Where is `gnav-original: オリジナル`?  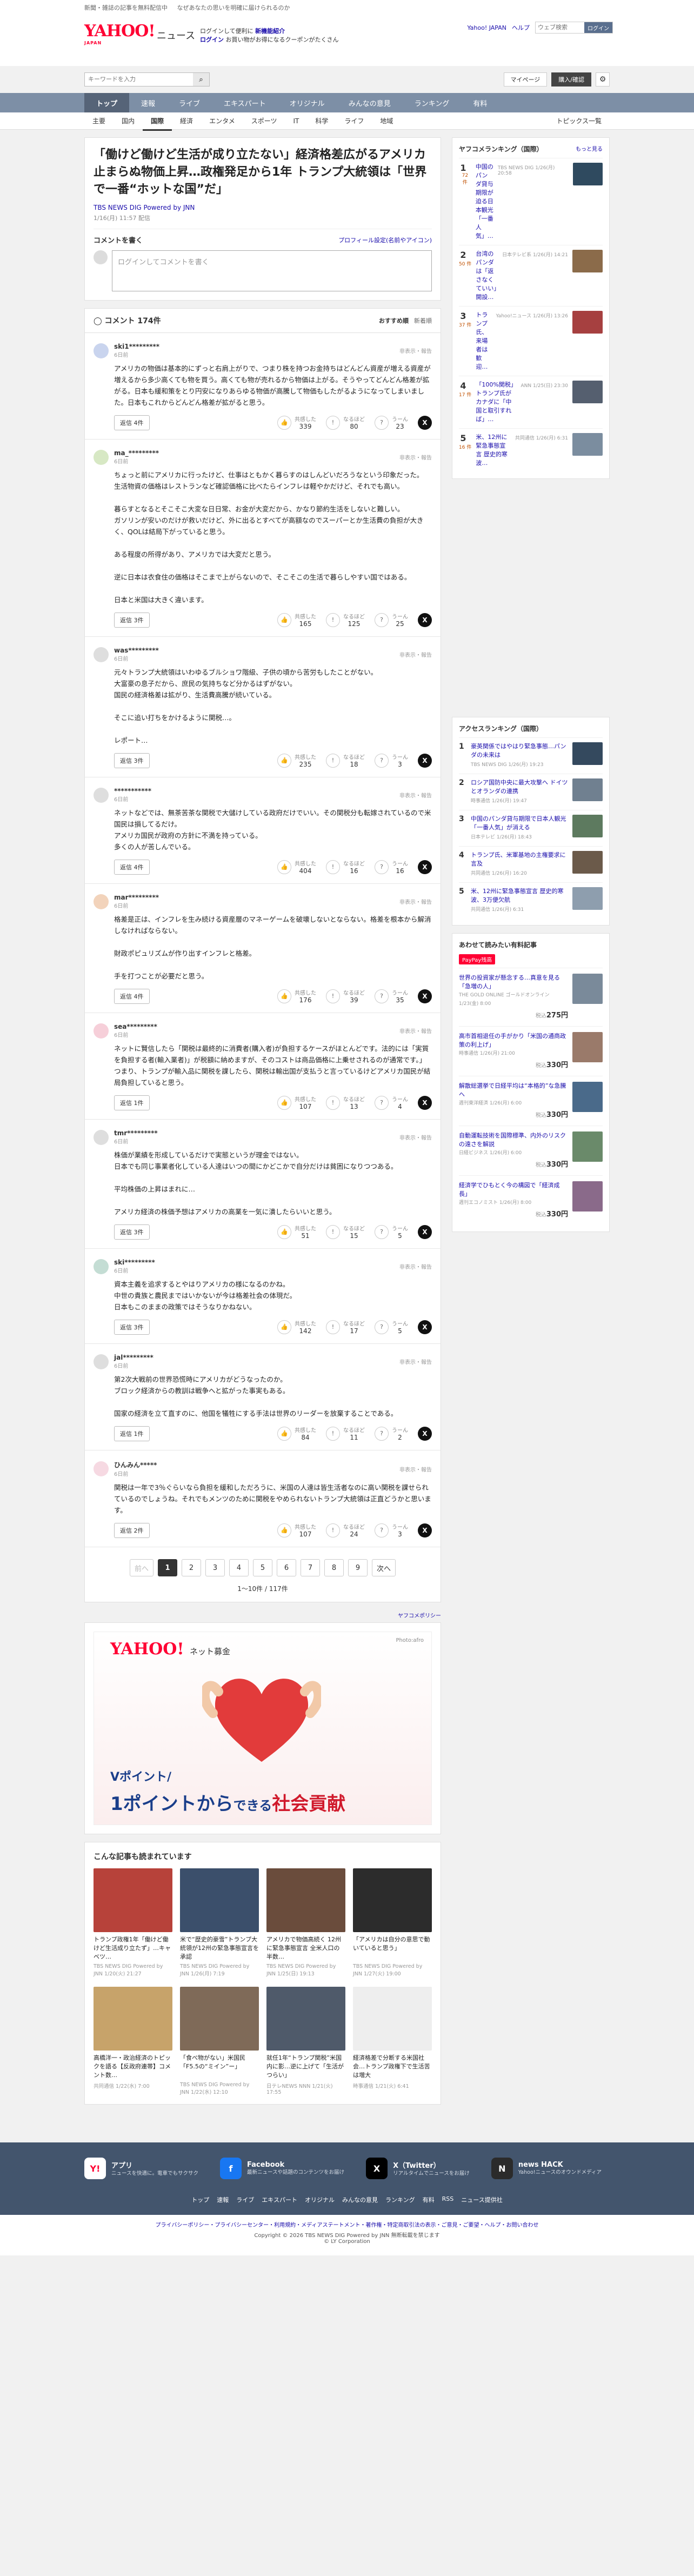 gnav-original: オリジナル is located at coordinates (308, 102).